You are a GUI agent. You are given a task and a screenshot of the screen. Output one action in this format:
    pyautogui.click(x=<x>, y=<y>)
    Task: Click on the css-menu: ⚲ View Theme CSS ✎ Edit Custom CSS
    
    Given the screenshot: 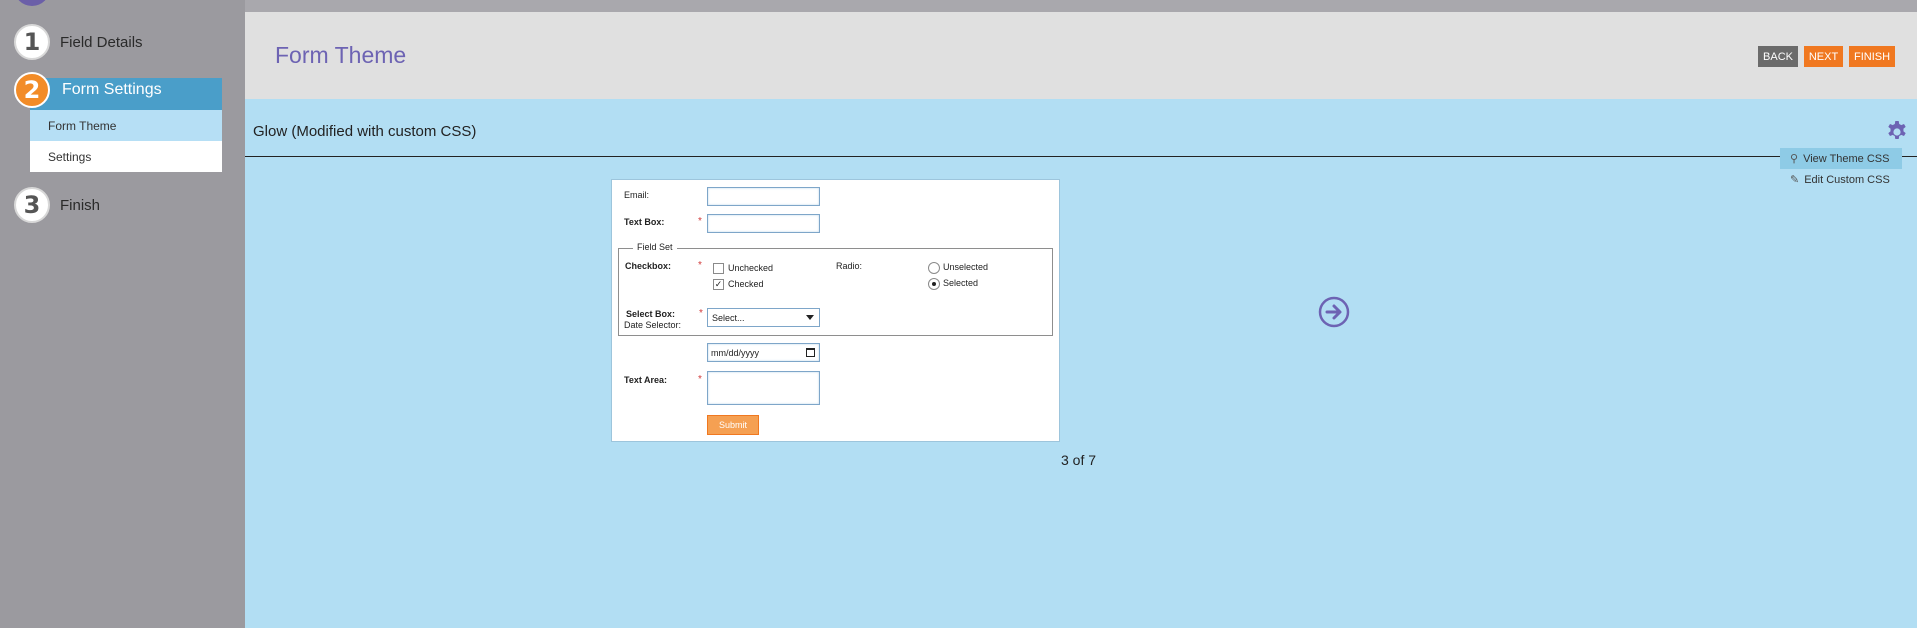 What is the action you would take?
    pyautogui.click(x=1841, y=169)
    